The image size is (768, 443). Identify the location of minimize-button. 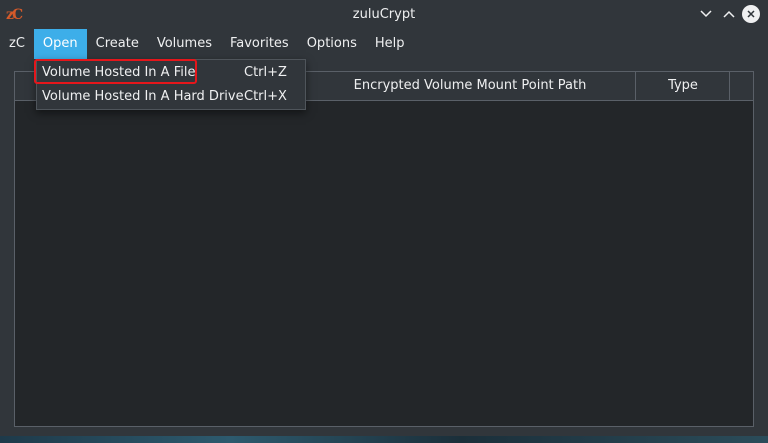
(706, 14).